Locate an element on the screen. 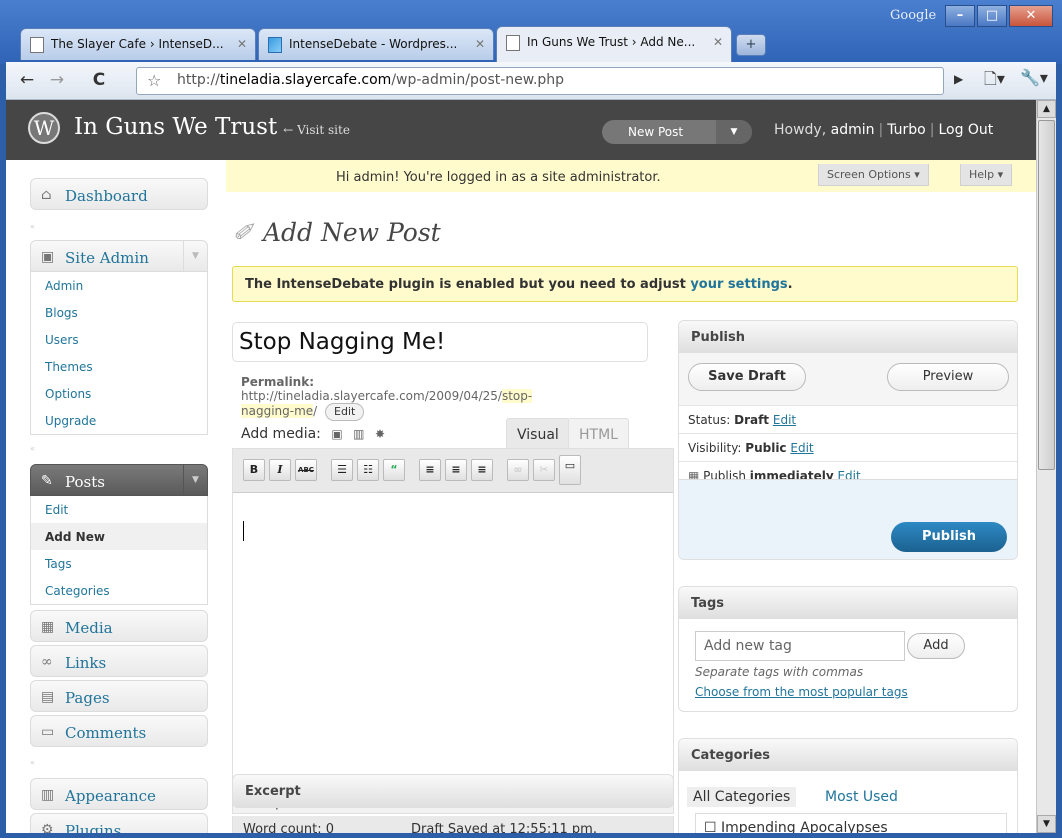 This screenshot has height=838, width=1062. submenu-item: Users is located at coordinates (119, 339).